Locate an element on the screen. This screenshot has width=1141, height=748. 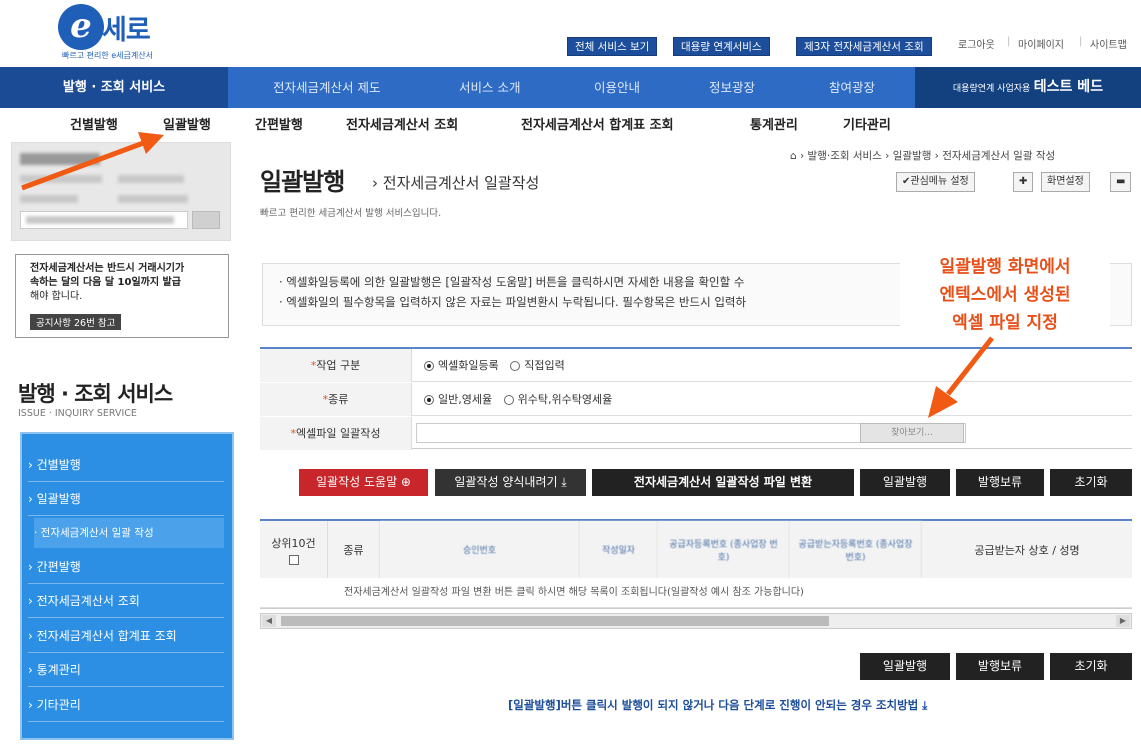
arrow-line-left is located at coordinates (84, 165).